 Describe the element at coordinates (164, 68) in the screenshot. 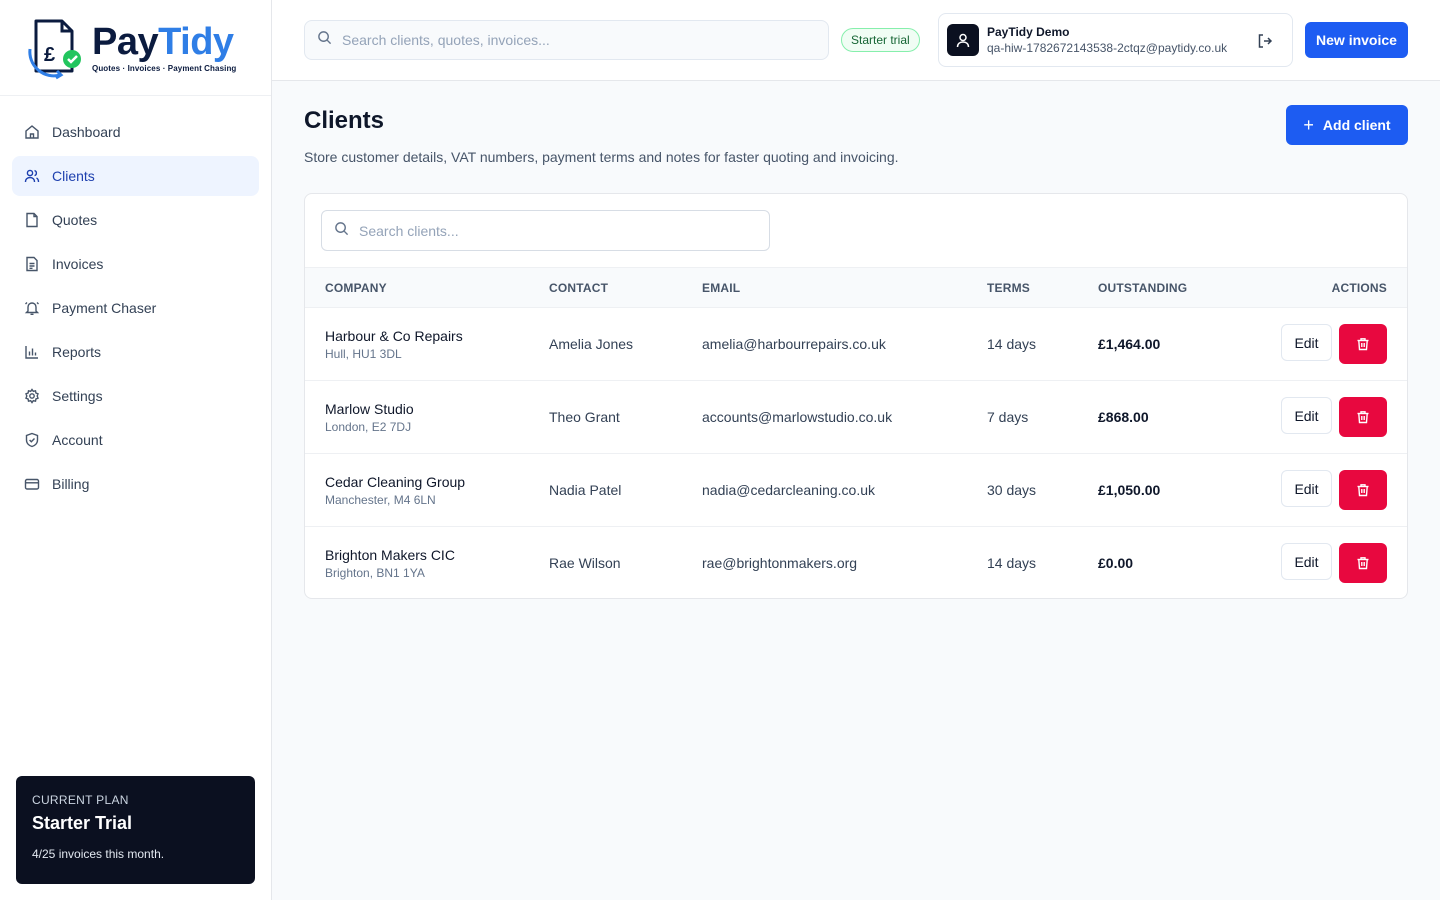

I see `logo-tagline: Quotes · Invoices · Payment Chasing` at that location.